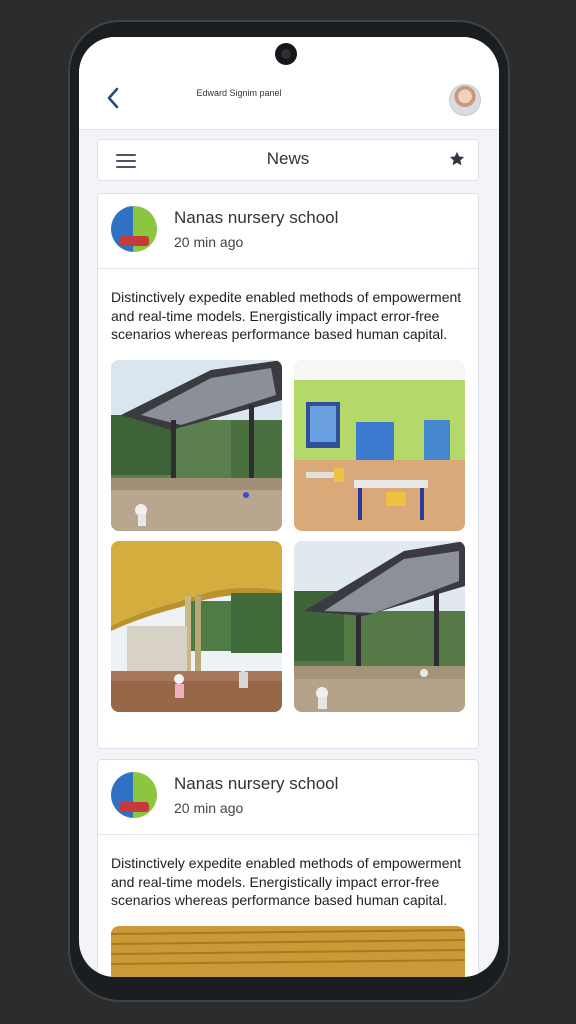  I want to click on user-avatar, so click(465, 100).